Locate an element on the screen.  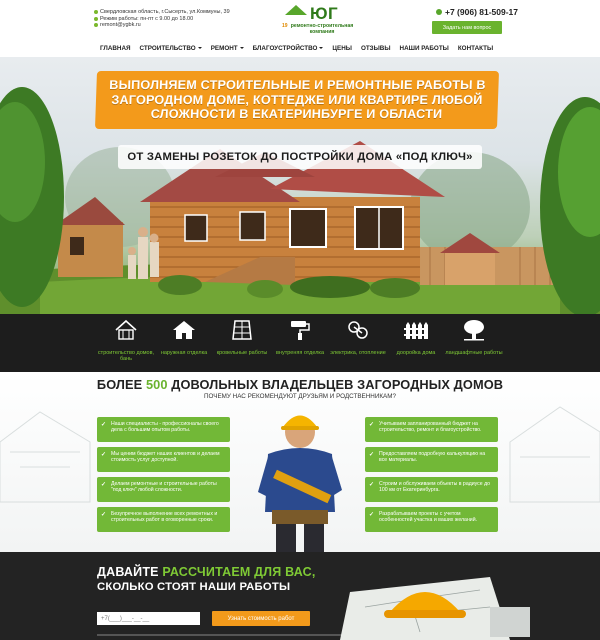
service-item-roofing: кровельные работы is located at coordinates (242, 343).